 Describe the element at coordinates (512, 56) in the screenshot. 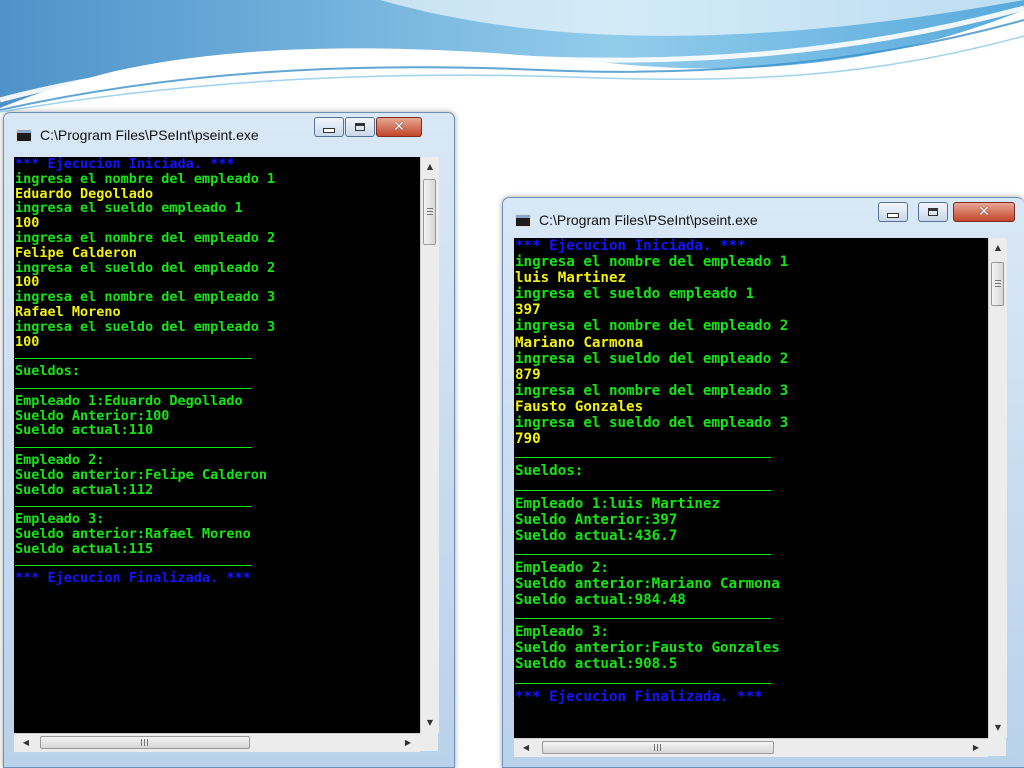

I see `background-waves` at that location.